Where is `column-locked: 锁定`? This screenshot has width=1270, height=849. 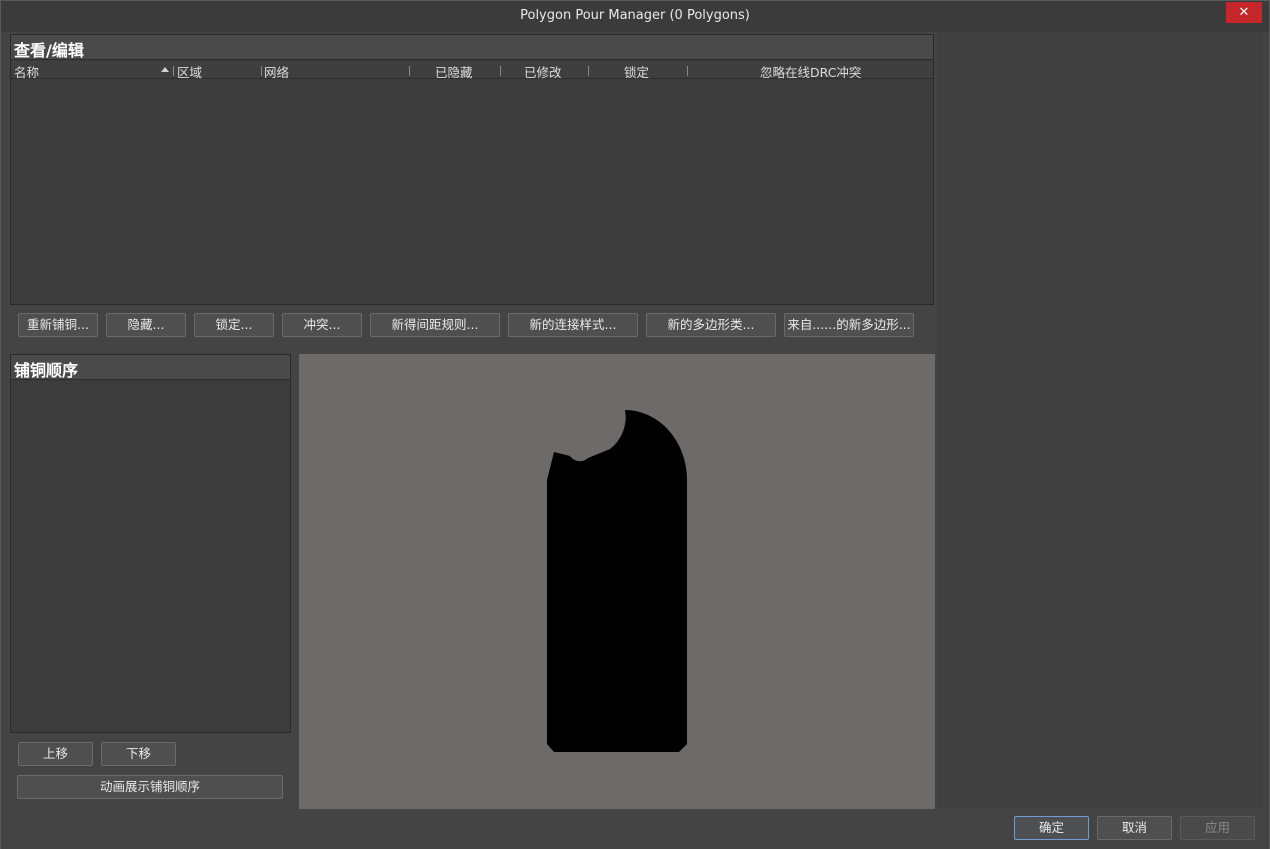
column-locked: 锁定 is located at coordinates (636, 71).